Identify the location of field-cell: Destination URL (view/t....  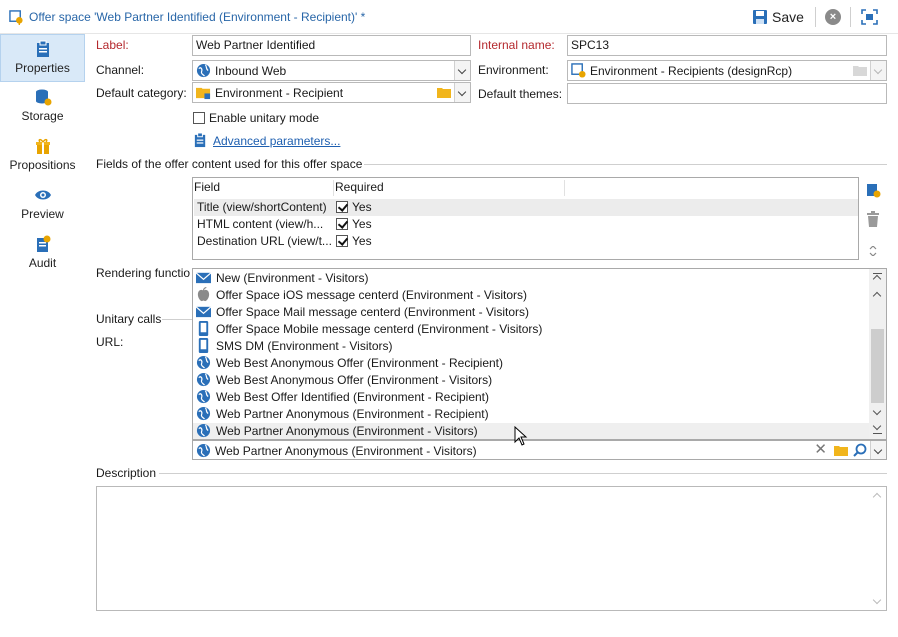
(264, 241).